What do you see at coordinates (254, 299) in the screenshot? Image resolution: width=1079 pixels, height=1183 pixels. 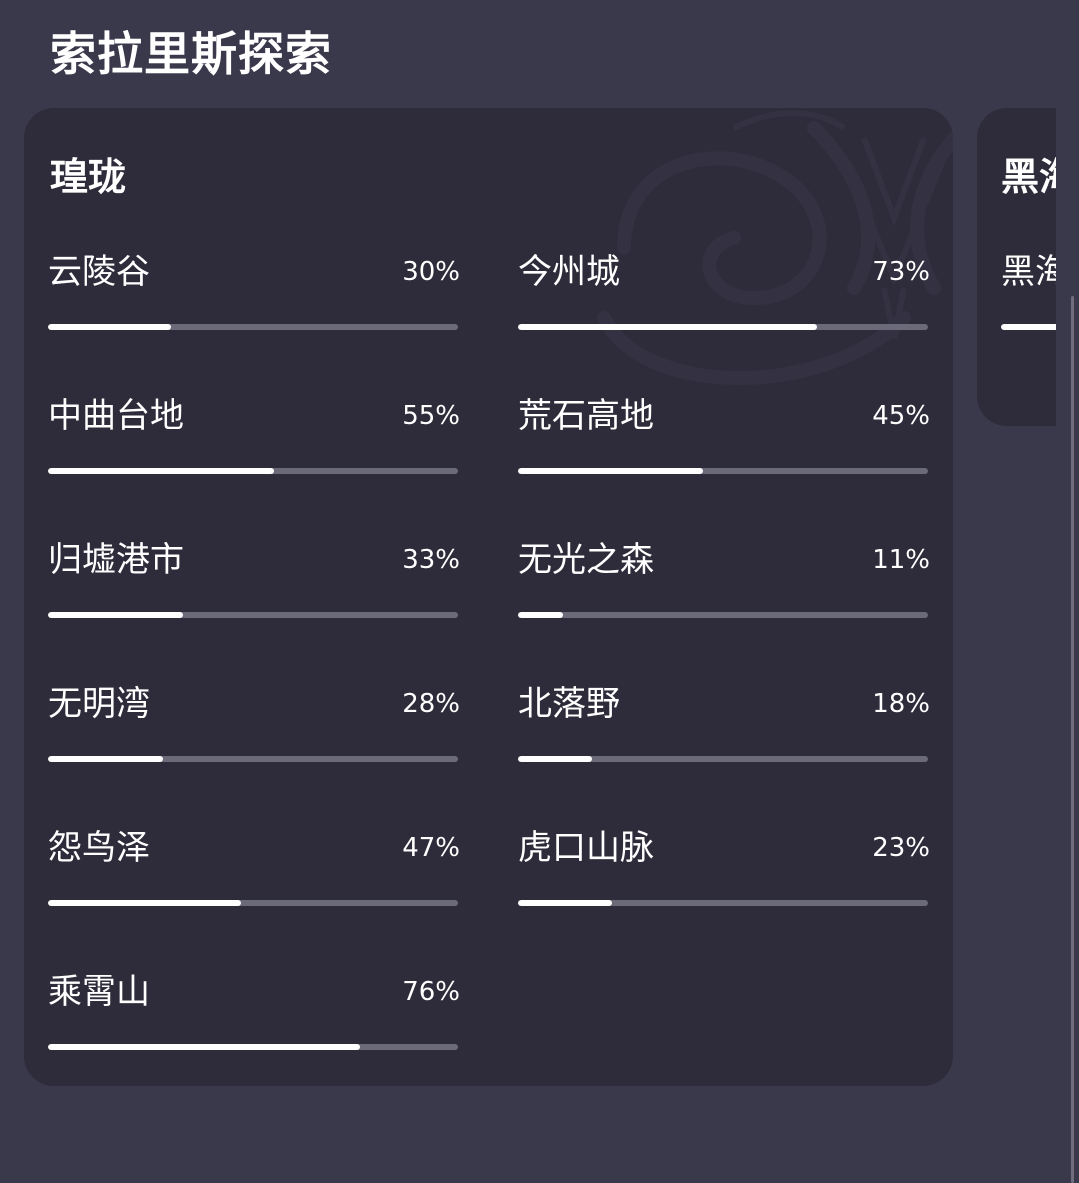 I see `area-item-yunlinggu: 云陵谷 30%` at bounding box center [254, 299].